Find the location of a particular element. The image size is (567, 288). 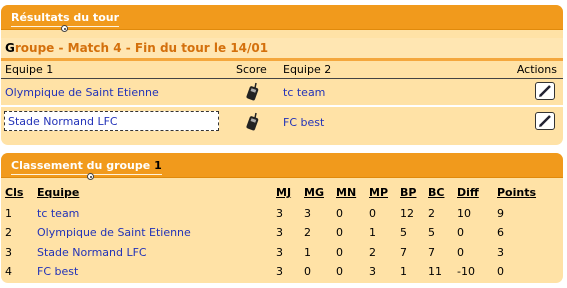

results-header: Résultats du tour is located at coordinates (282, 18).